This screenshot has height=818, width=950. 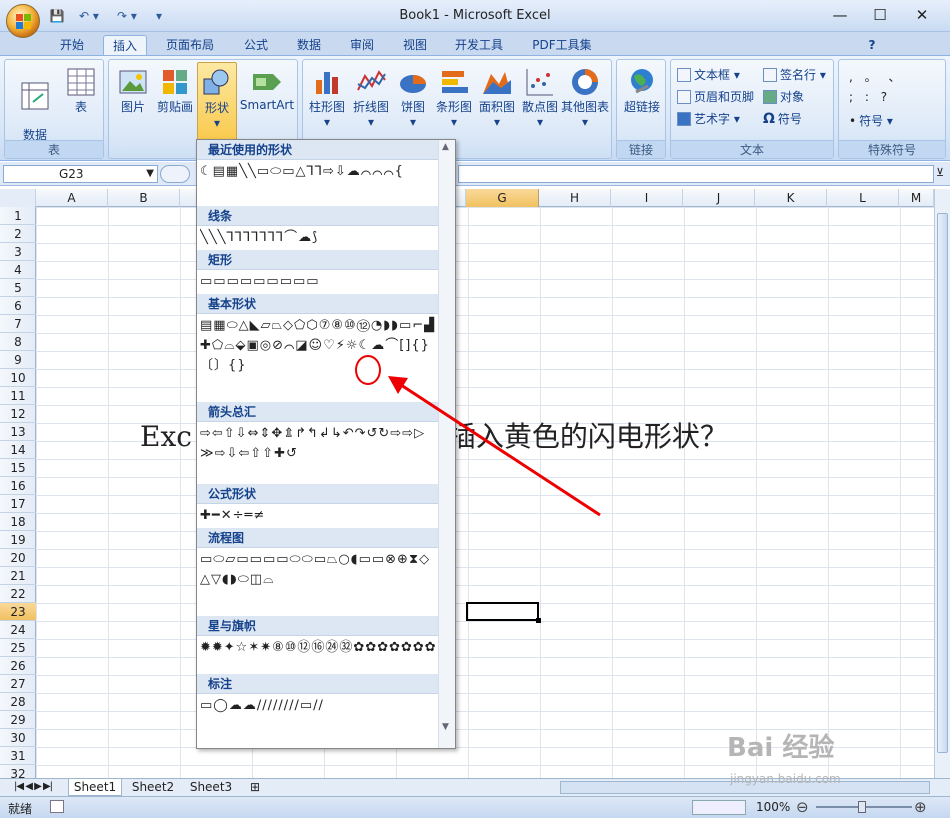 What do you see at coordinates (497, 97) in the screenshot?
I see `area-chart-button: 面积图 ▾` at bounding box center [497, 97].